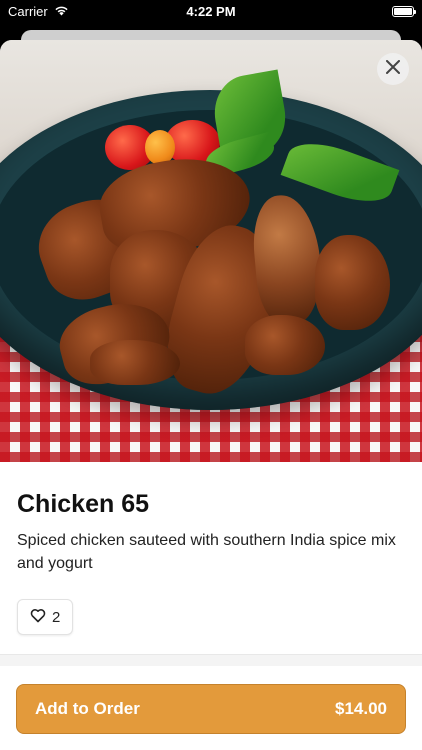 This screenshot has width=422, height=750. Describe the element at coordinates (56, 617) in the screenshot. I see `like-count: 2` at that location.